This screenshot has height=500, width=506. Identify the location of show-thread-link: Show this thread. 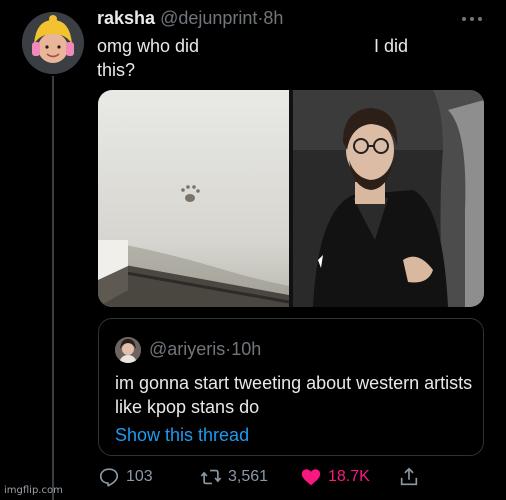
(182, 435).